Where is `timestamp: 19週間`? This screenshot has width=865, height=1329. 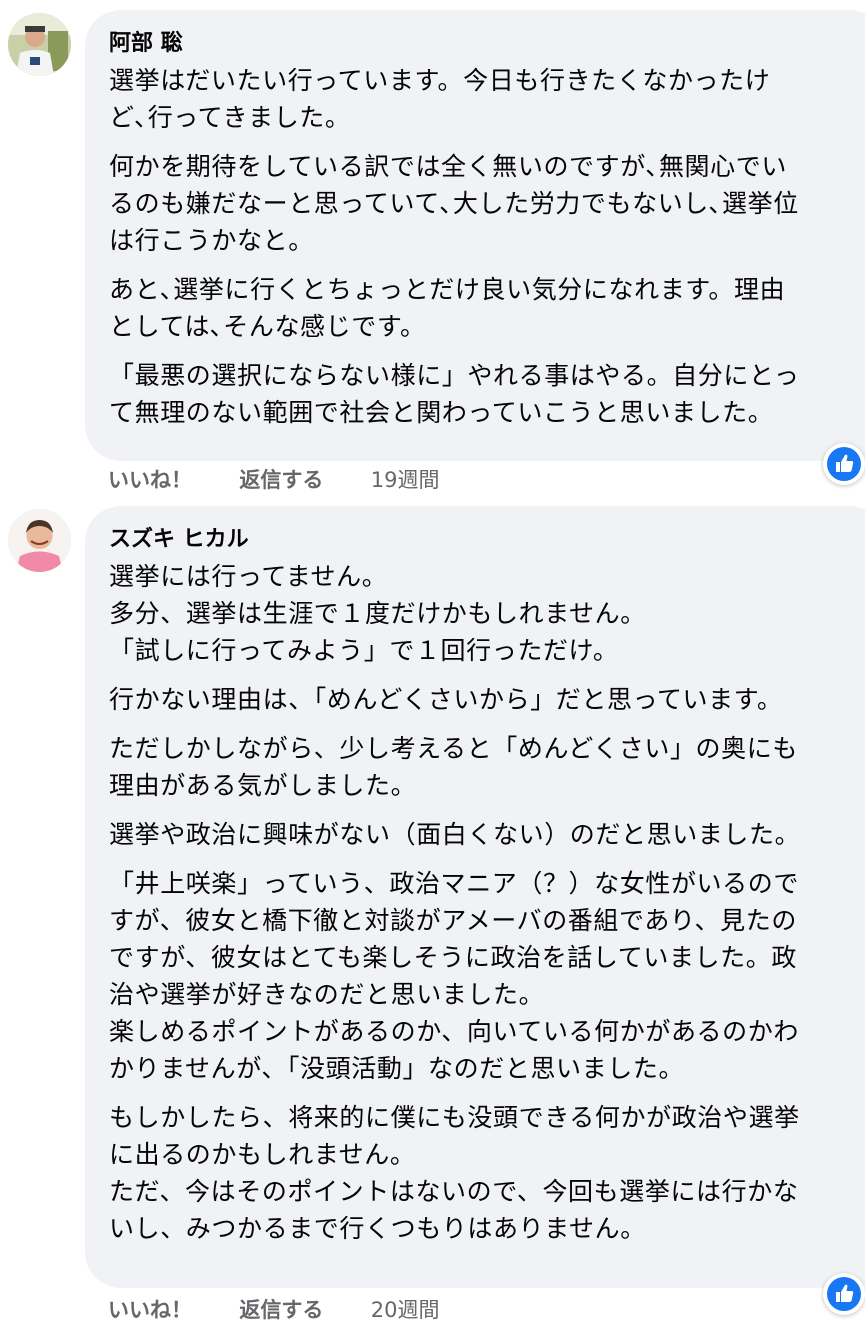 timestamp: 19週間 is located at coordinates (405, 480).